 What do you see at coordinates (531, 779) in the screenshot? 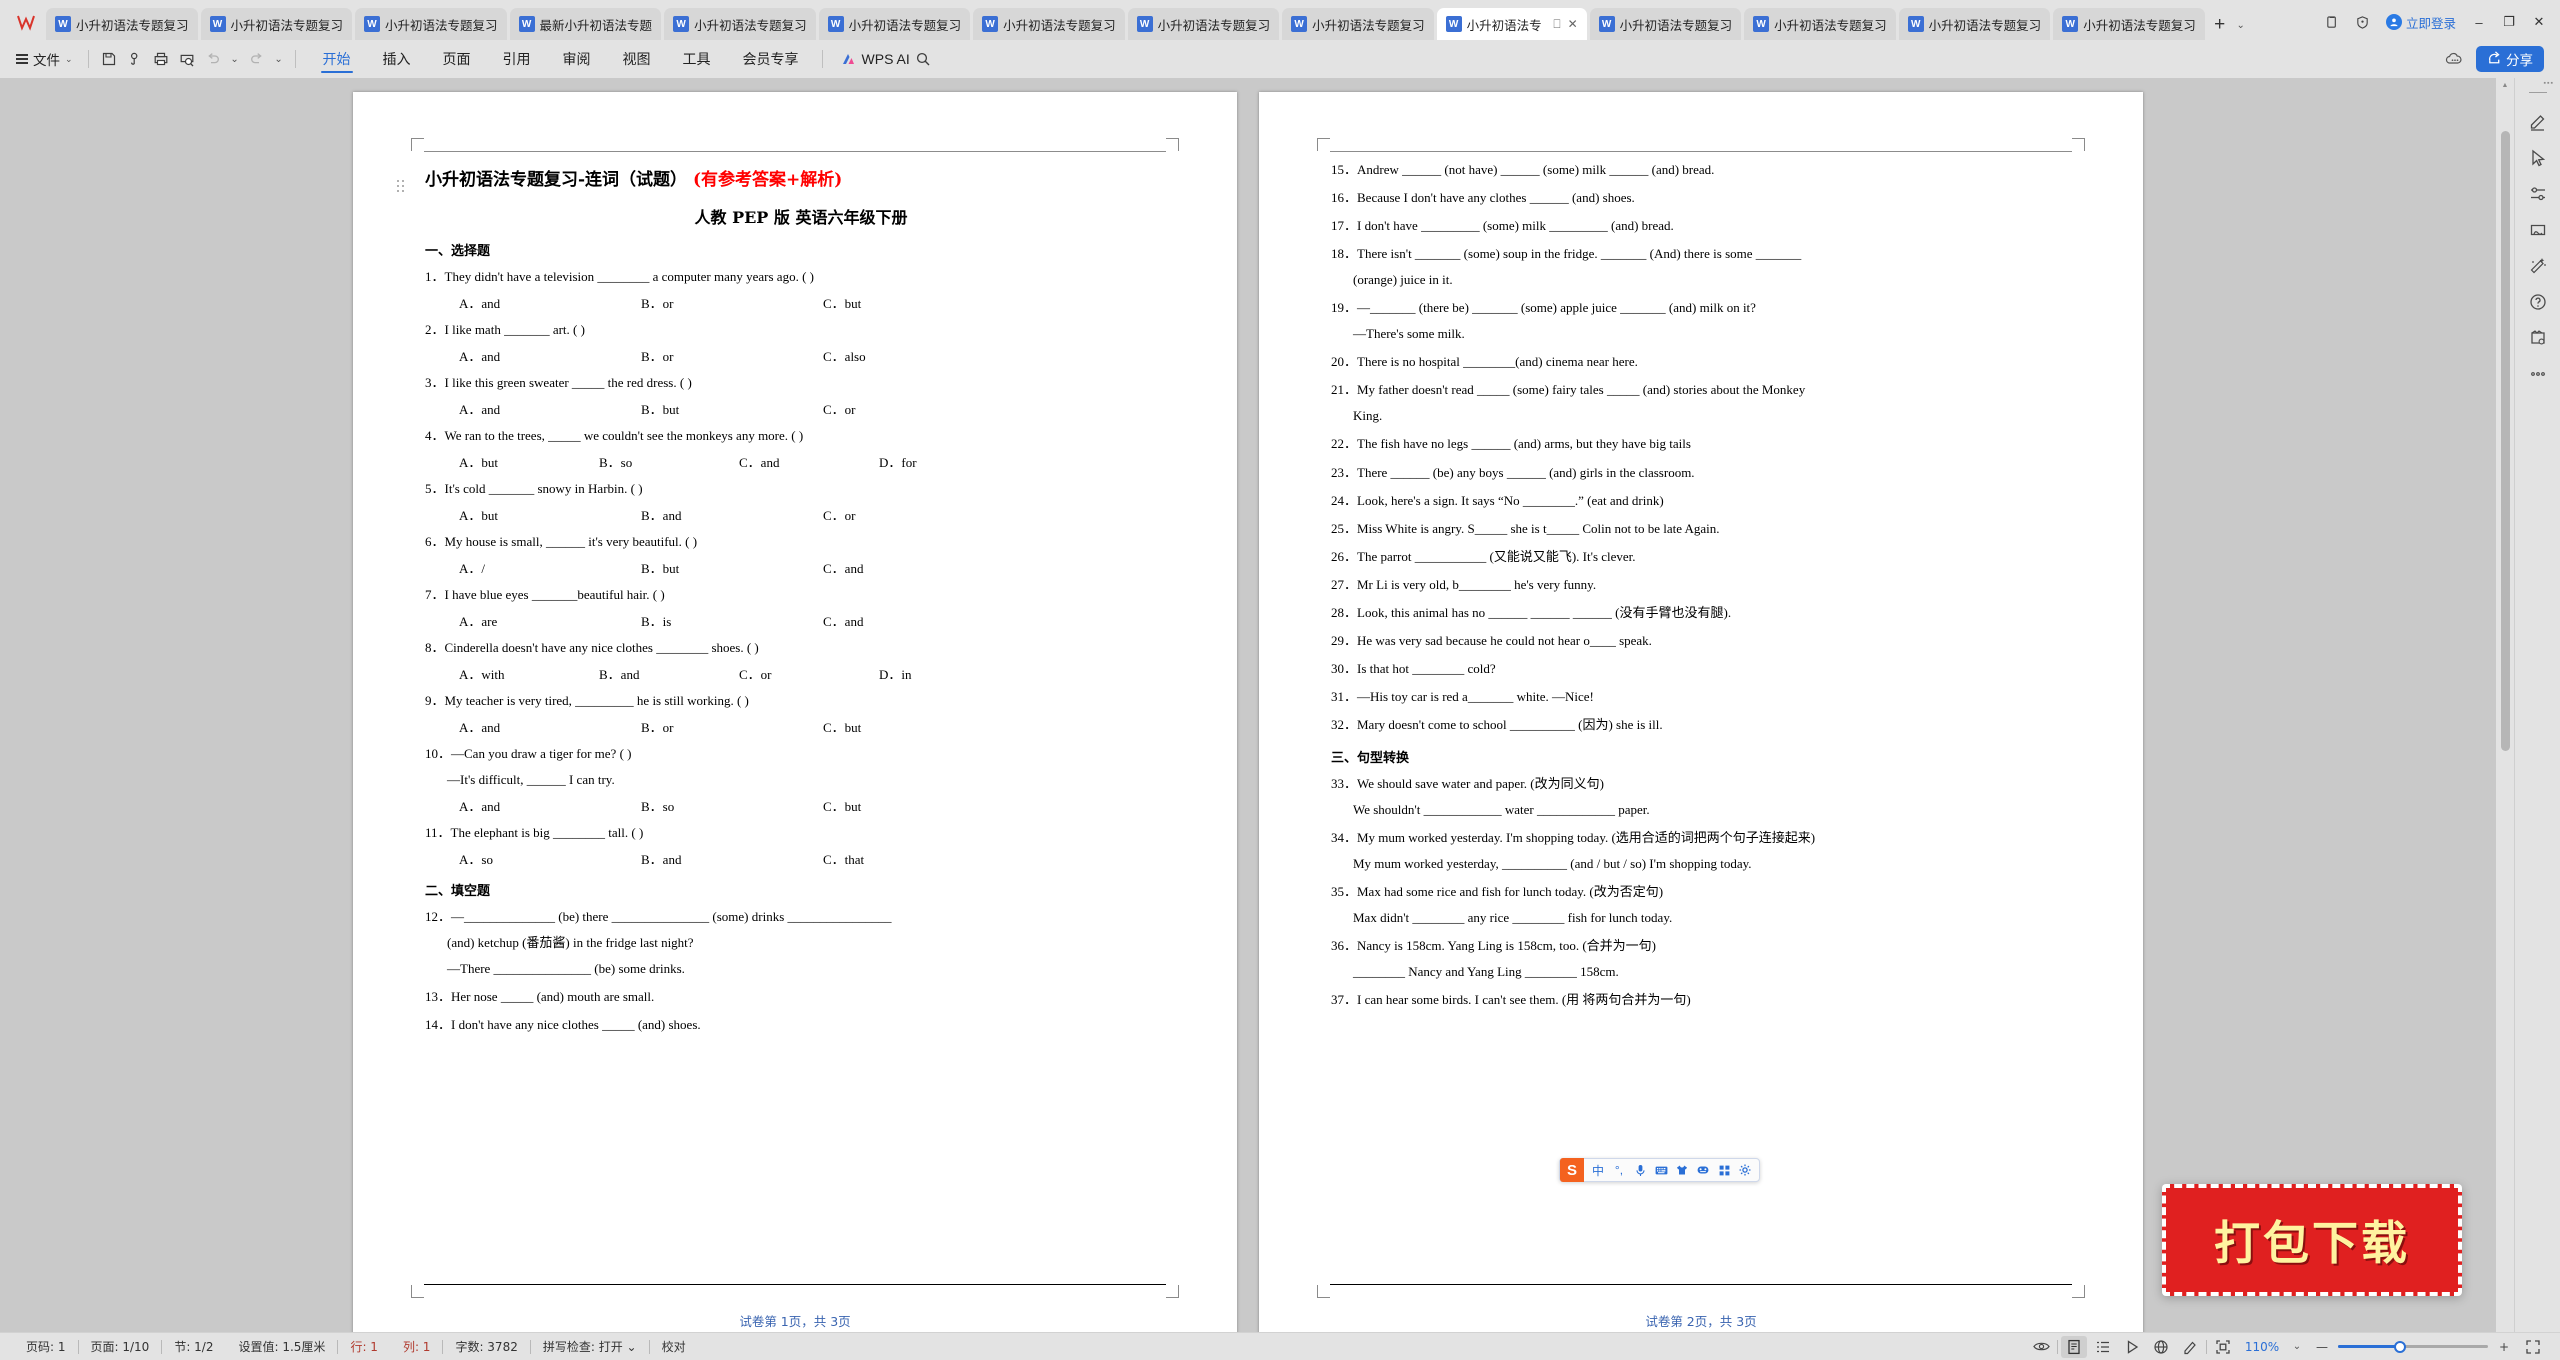
I see `question-continuation: —It's difficult, ______ I can try.` at bounding box center [531, 779].